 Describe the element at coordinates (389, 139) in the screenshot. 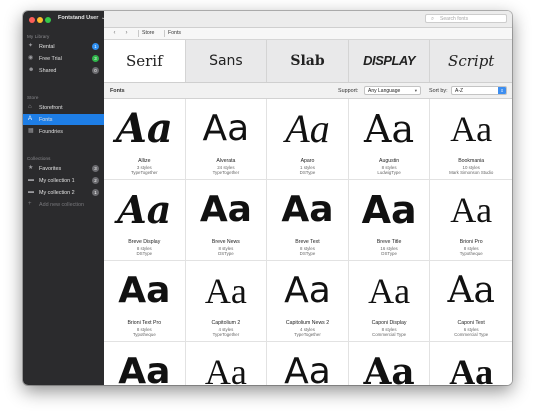

I see `font-card: Aa Augustin 8 styles LudwigType` at that location.